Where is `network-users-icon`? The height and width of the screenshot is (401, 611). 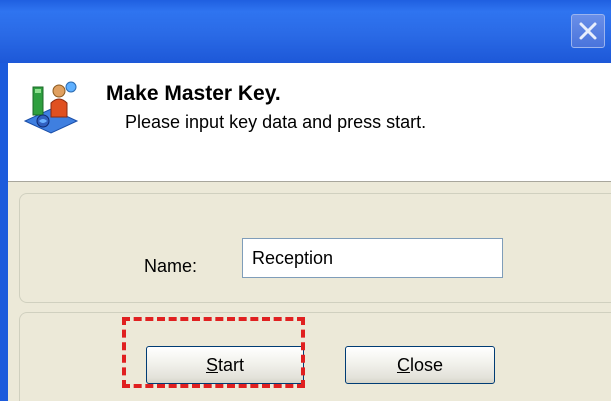 network-users-icon is located at coordinates (51, 107).